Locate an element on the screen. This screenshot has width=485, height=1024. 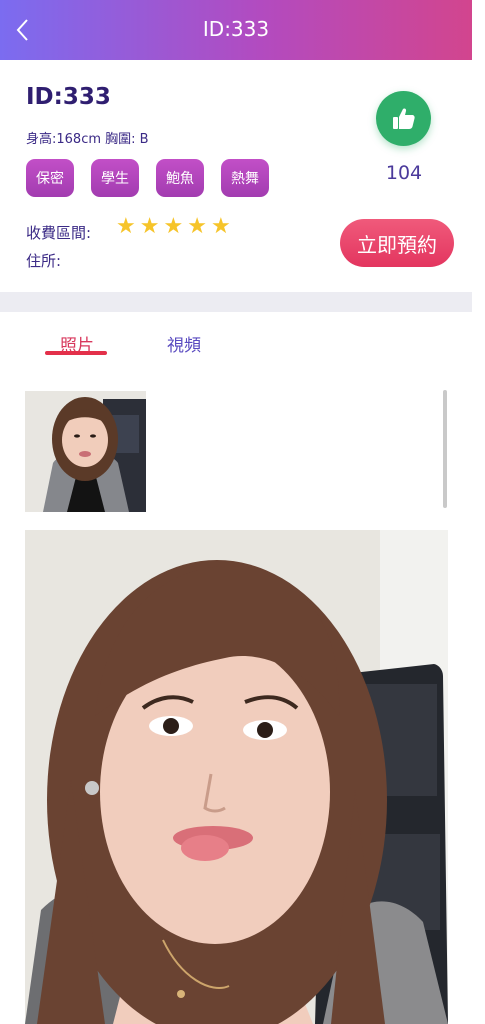
header-bar: ID:333 is located at coordinates (236, 30).